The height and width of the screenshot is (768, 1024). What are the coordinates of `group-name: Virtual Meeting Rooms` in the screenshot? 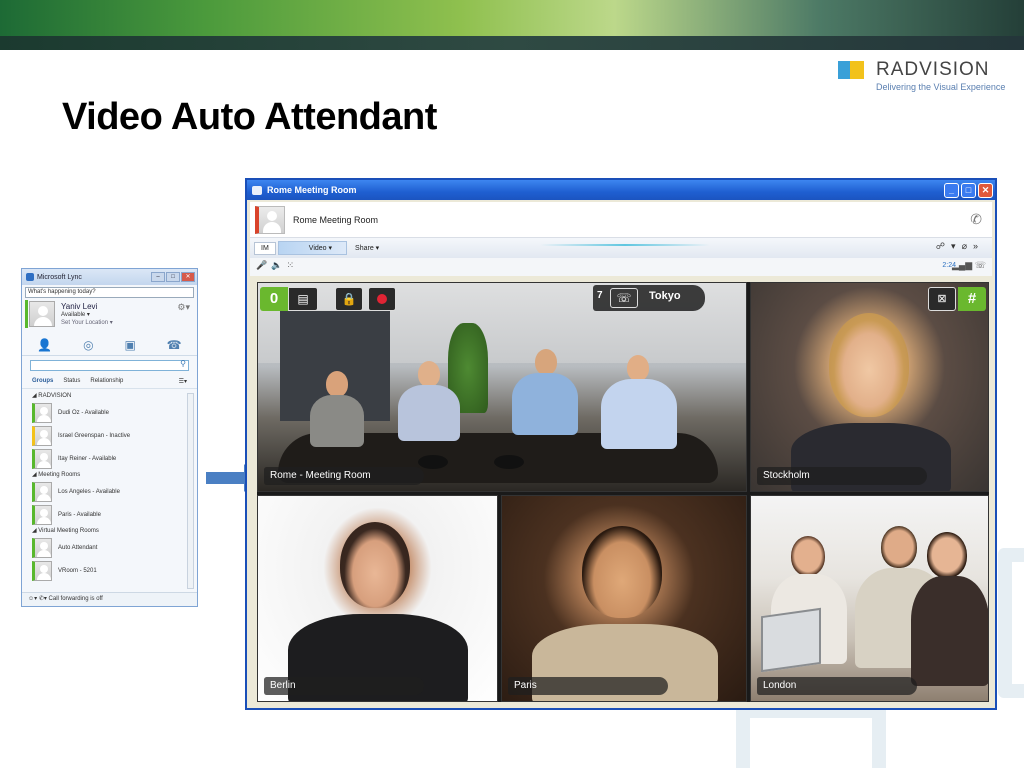 It's located at (68, 531).